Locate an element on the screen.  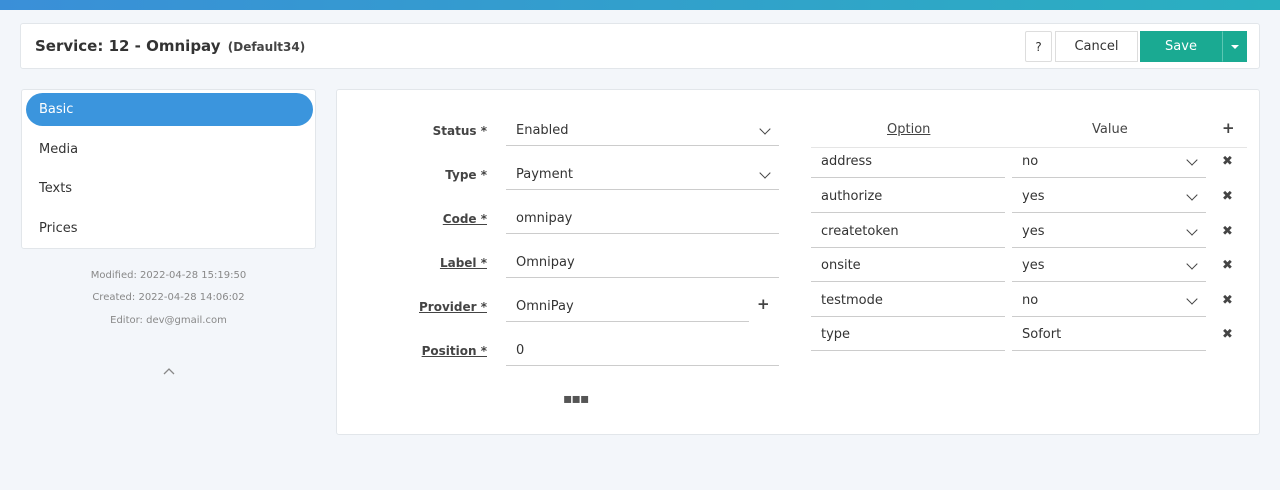
more-icon: ▪▪▪ is located at coordinates (576, 399).